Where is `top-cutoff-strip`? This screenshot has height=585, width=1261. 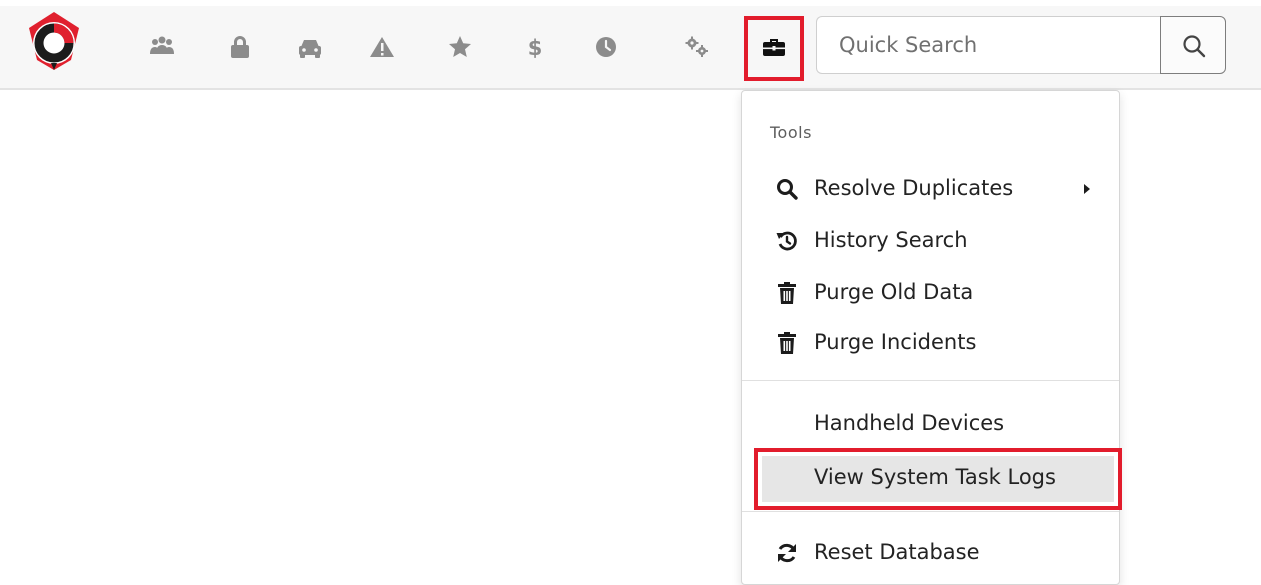
top-cutoff-strip is located at coordinates (630, 3).